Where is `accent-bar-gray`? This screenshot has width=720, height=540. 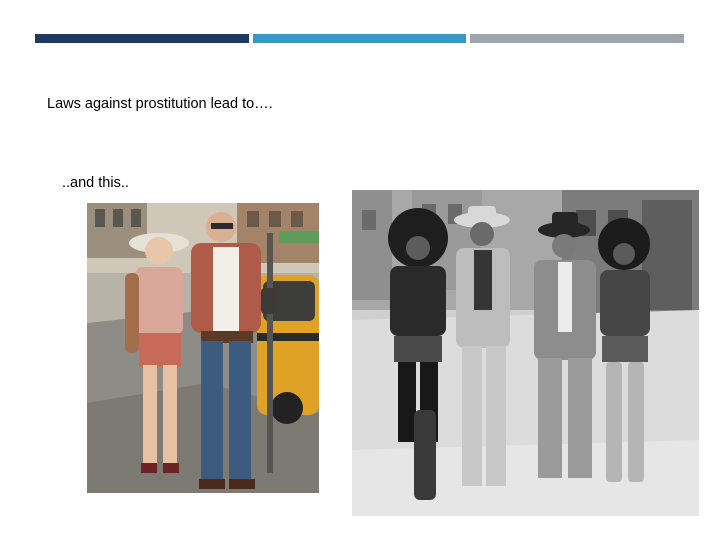 accent-bar-gray is located at coordinates (577, 38).